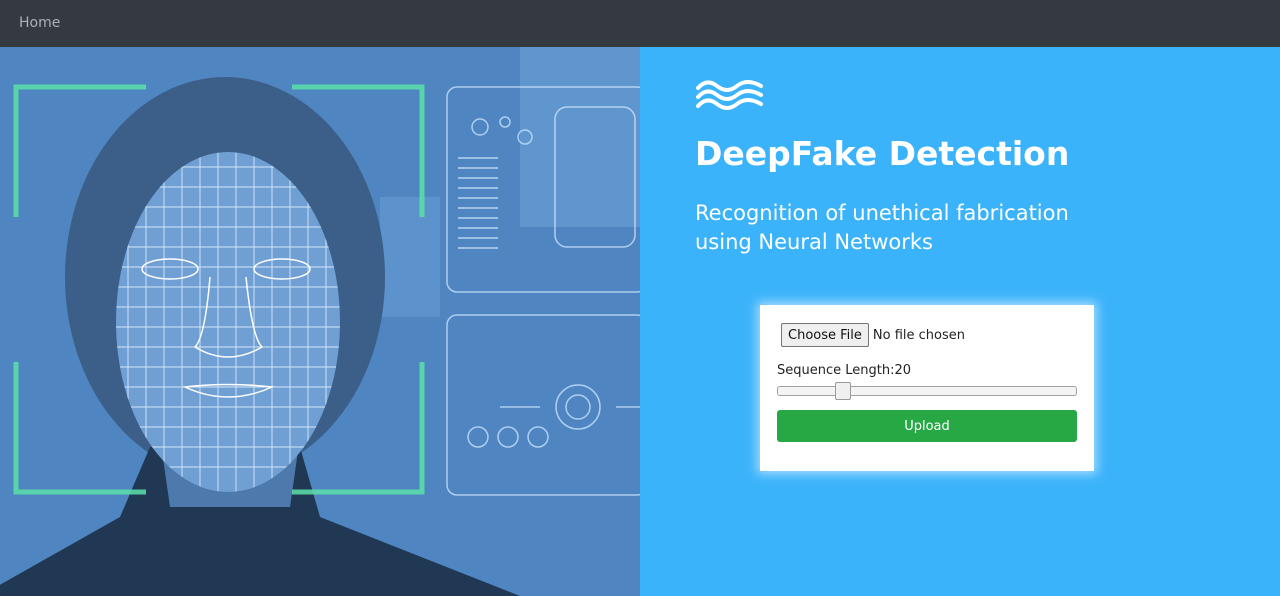  I want to click on file-input: Choose File No file chosen, so click(873, 335).